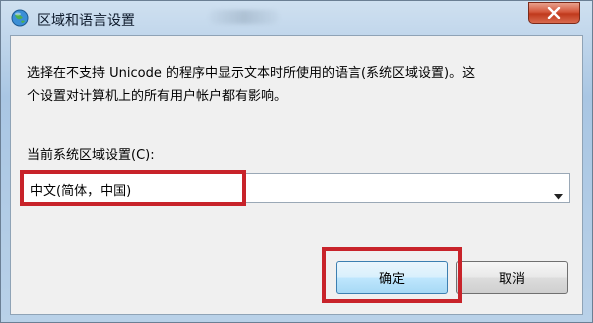 The height and width of the screenshot is (323, 593). Describe the element at coordinates (91, 155) in the screenshot. I see `current-locale-label: 当前系统区域设置(C):` at that location.